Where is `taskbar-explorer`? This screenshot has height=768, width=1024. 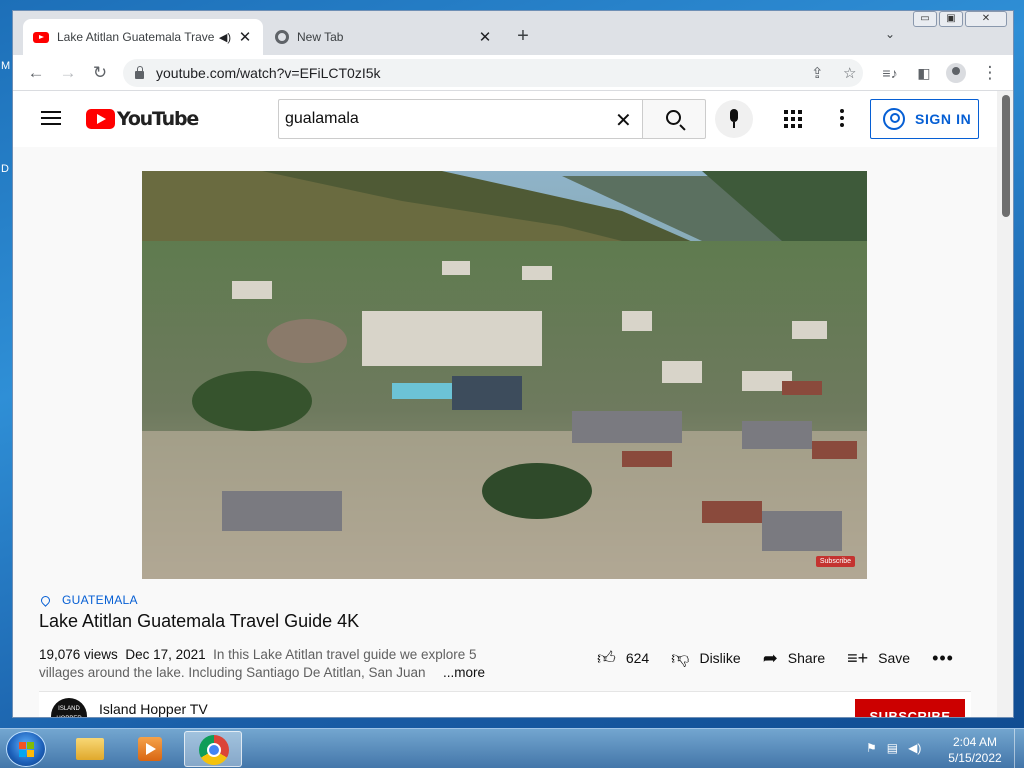 taskbar-explorer is located at coordinates (89, 749).